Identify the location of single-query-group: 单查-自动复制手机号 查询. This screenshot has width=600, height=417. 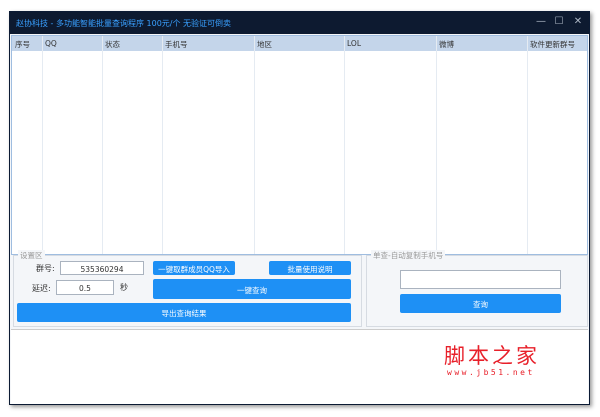
(477, 288).